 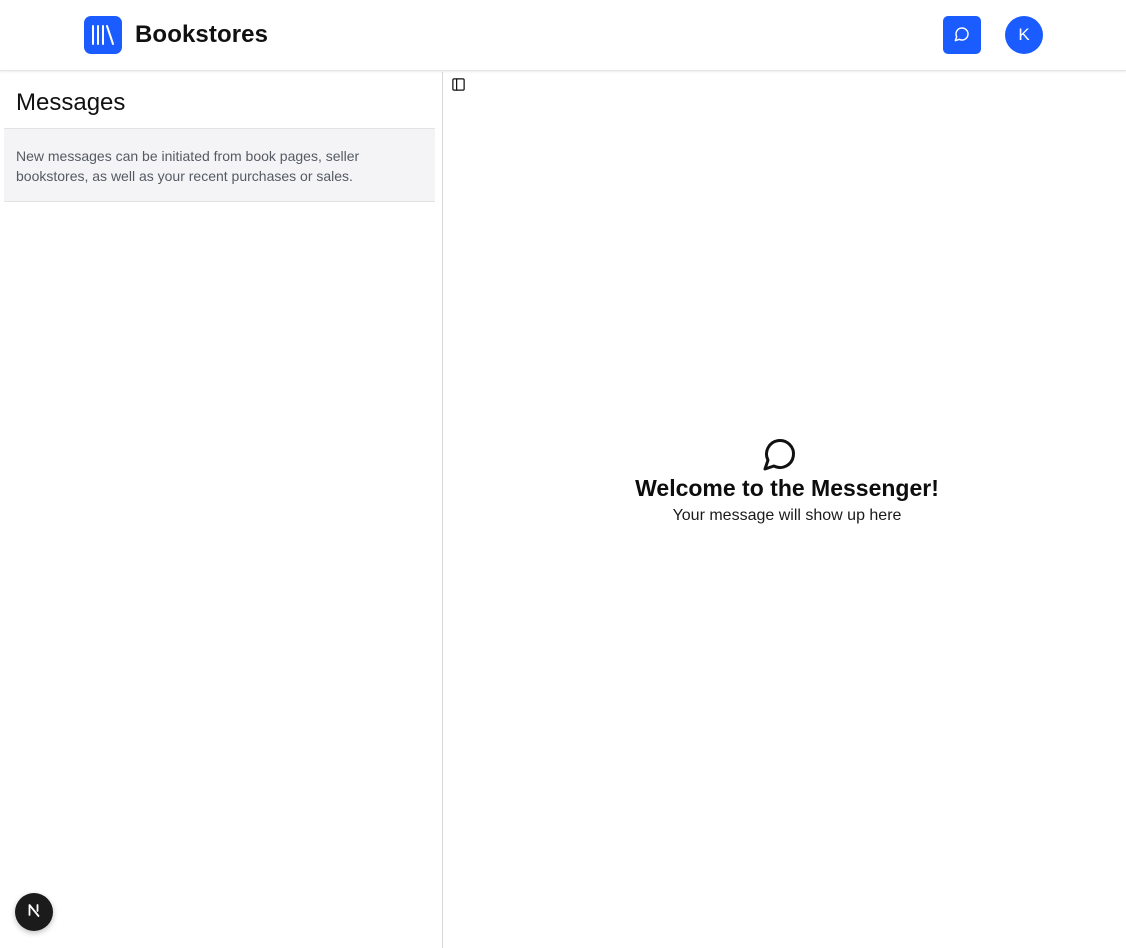 I want to click on messages-button, so click(x=962, y=35).